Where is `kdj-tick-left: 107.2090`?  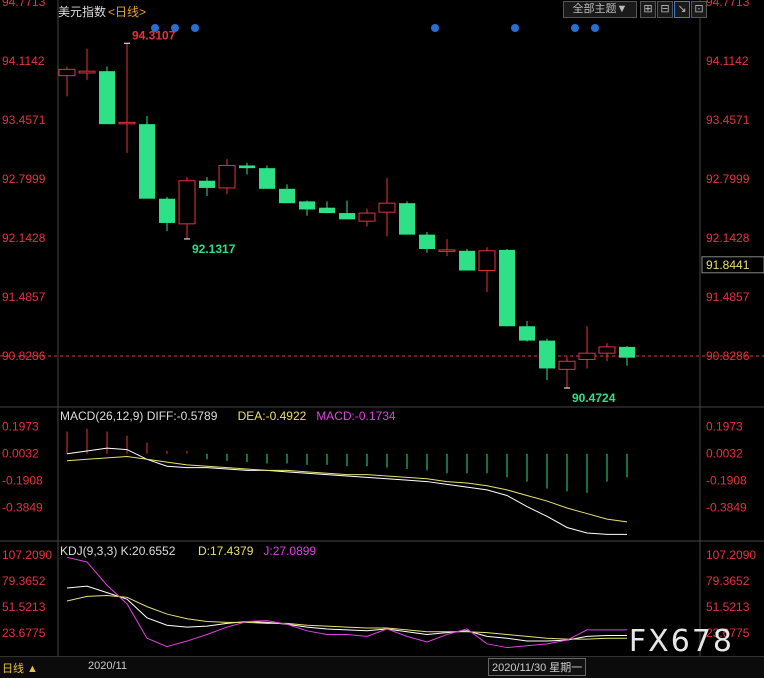 kdj-tick-left: 107.2090 is located at coordinates (27, 555).